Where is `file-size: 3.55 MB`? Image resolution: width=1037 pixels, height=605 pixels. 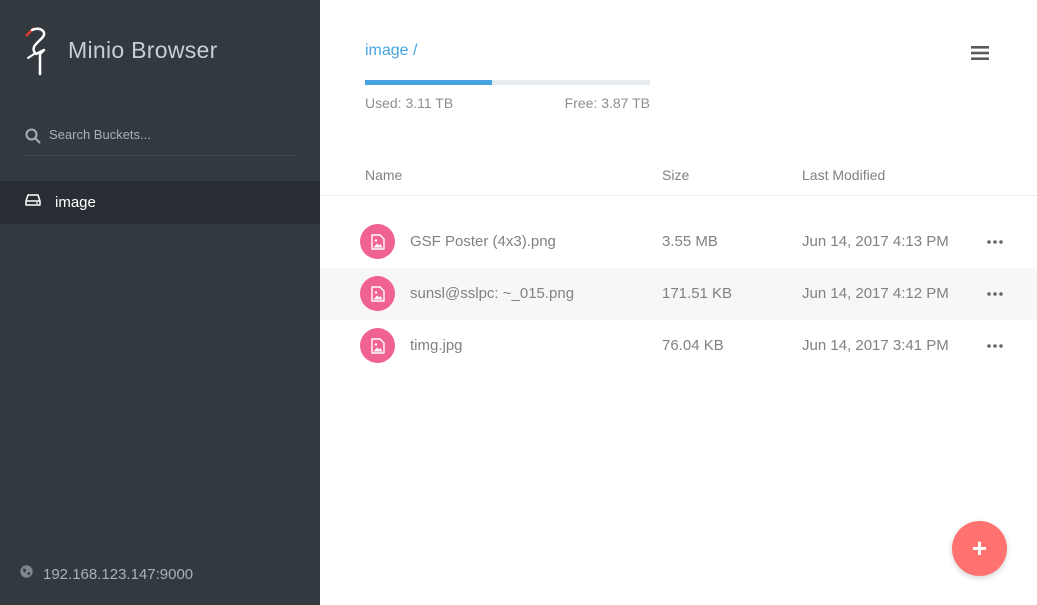
file-size: 3.55 MB is located at coordinates (690, 241).